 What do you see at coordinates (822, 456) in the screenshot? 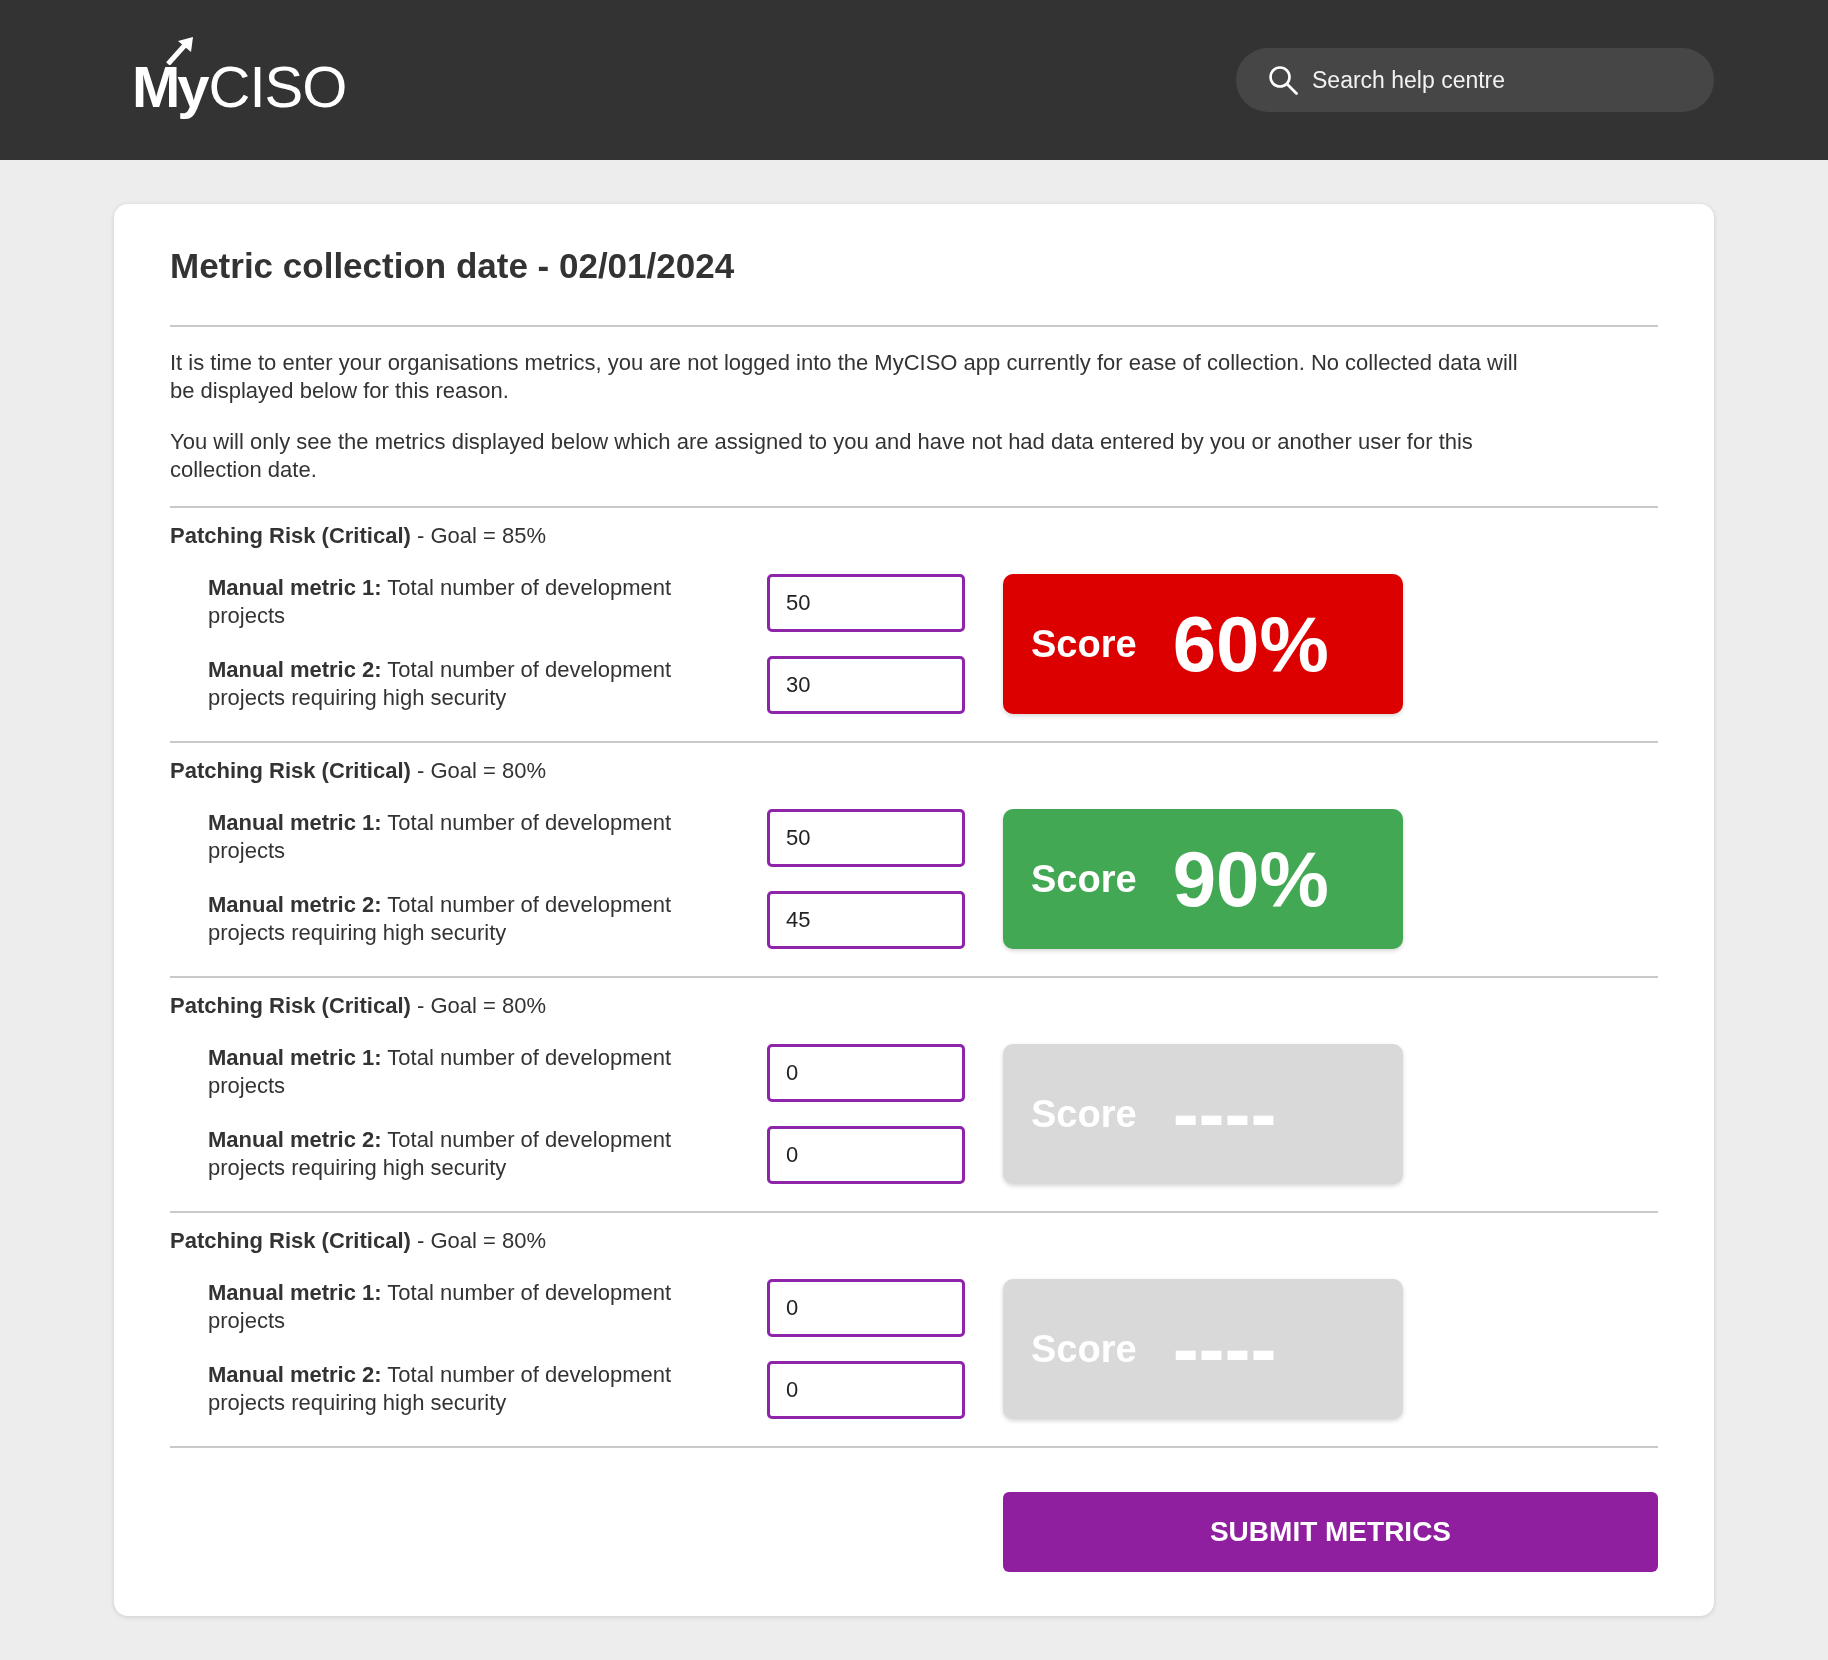
I see `intro-paragraph: You will only see the metrics displayed below which are assigned to you and have not had data entered by you or another user for this collection date.` at bounding box center [822, 456].